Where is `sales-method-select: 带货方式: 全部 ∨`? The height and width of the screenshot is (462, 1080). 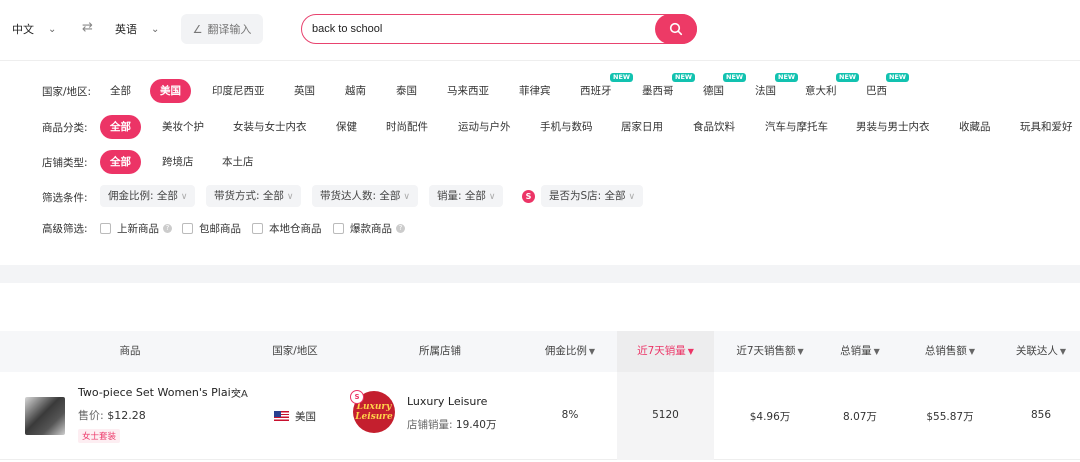
sales-method-select: 带货方式: 全部 ∨ is located at coordinates (254, 196).